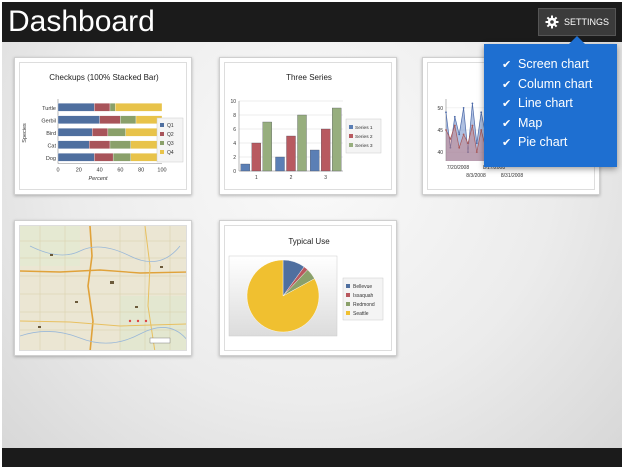  Describe the element at coordinates (555, 84) in the screenshot. I see `menu-item-label: Column chart` at that location.